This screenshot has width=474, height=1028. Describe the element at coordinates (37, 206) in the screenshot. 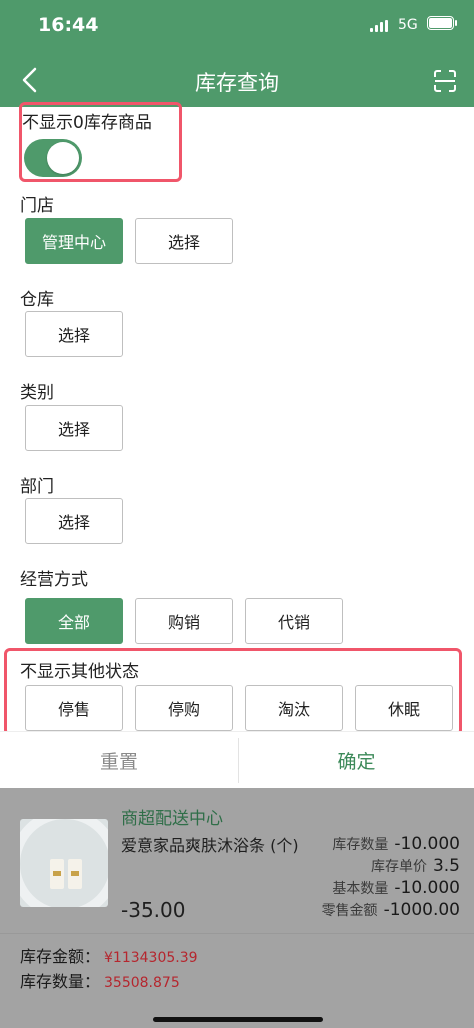

I see `store-label: 门店` at that location.